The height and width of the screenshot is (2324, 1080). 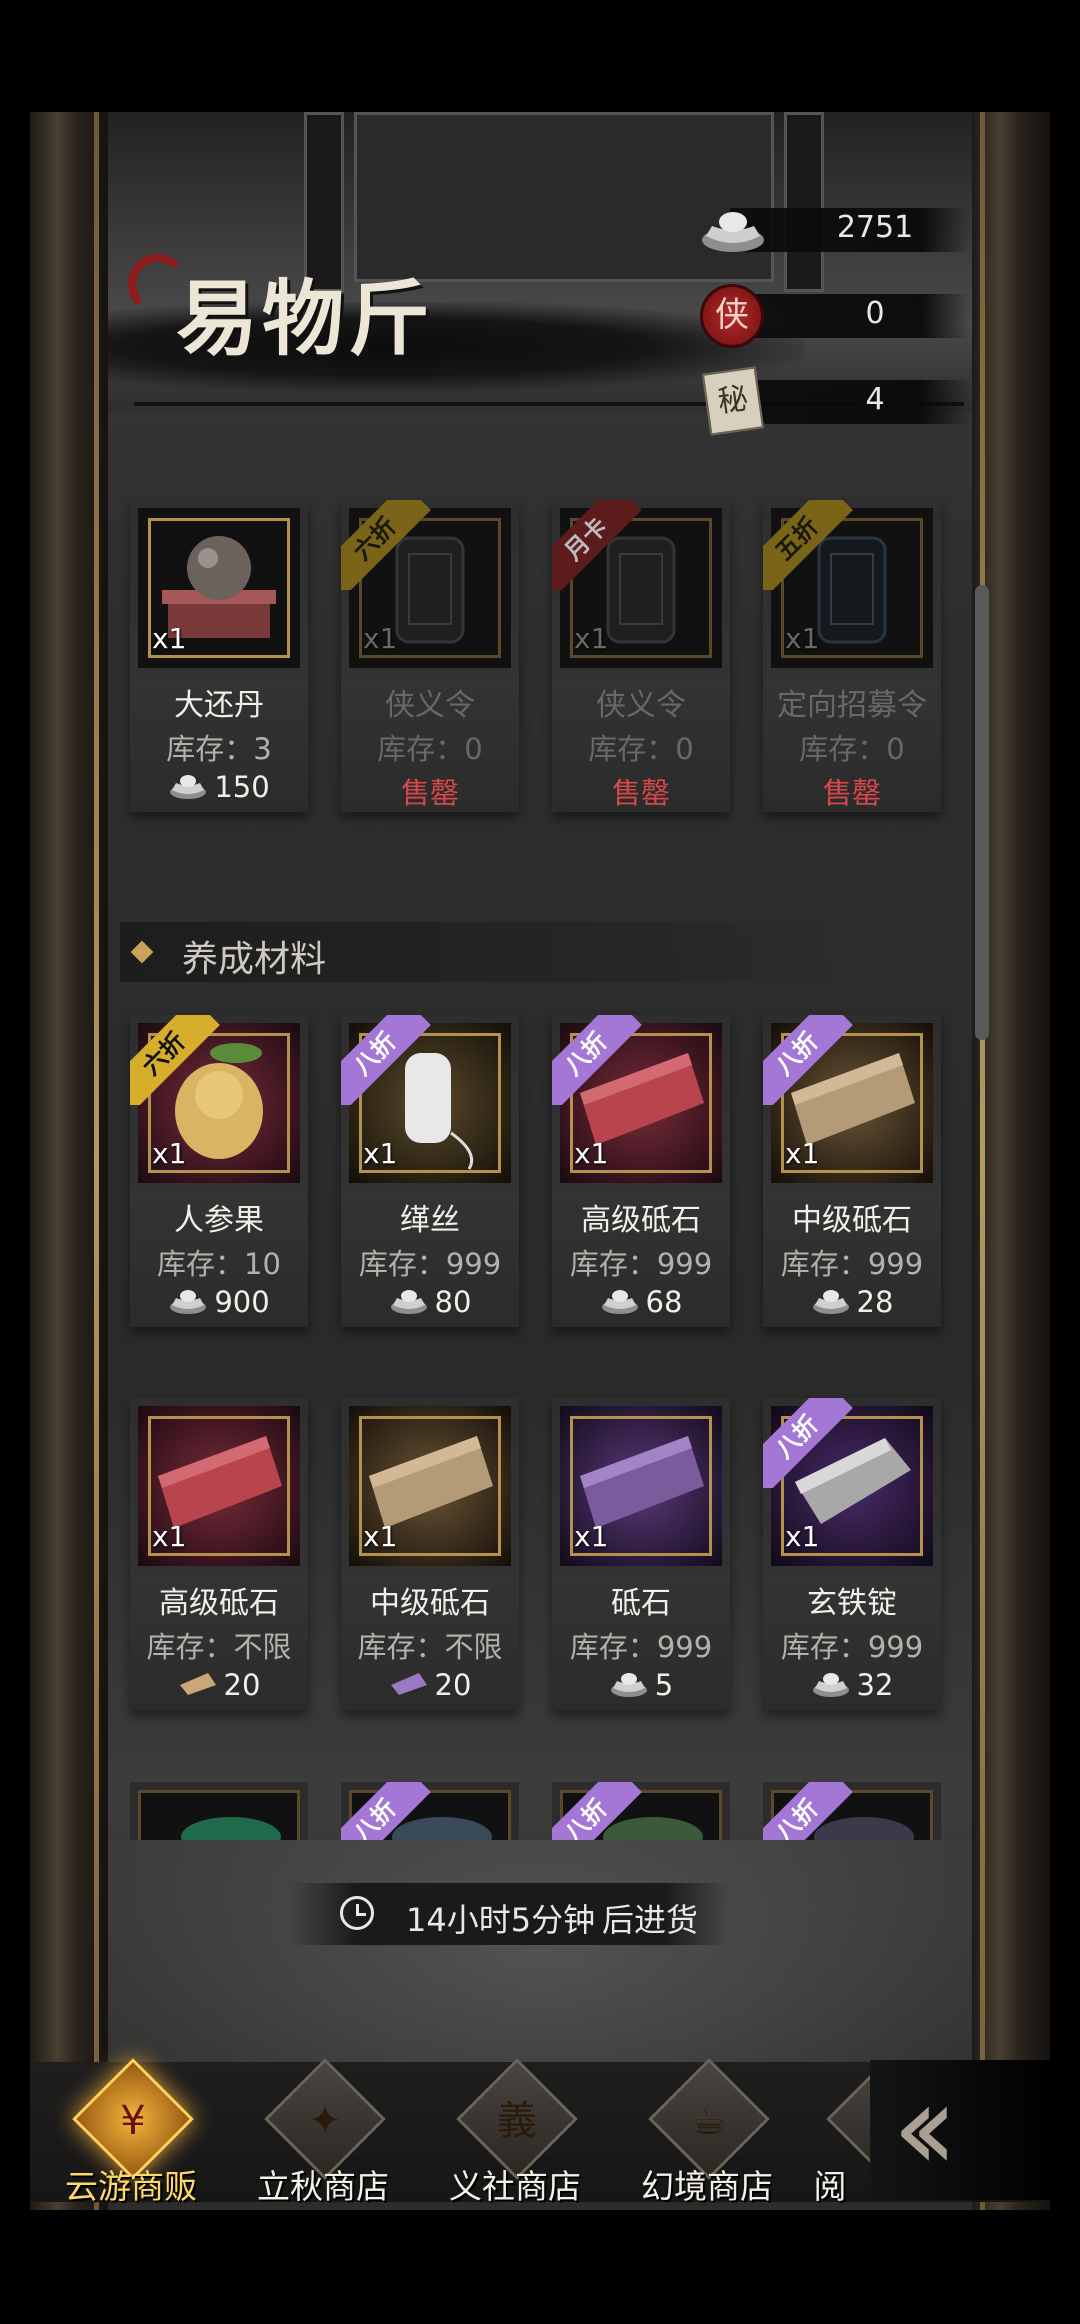 What do you see at coordinates (835, 316) in the screenshot?
I see `currency-xia: 侠 0` at bounding box center [835, 316].